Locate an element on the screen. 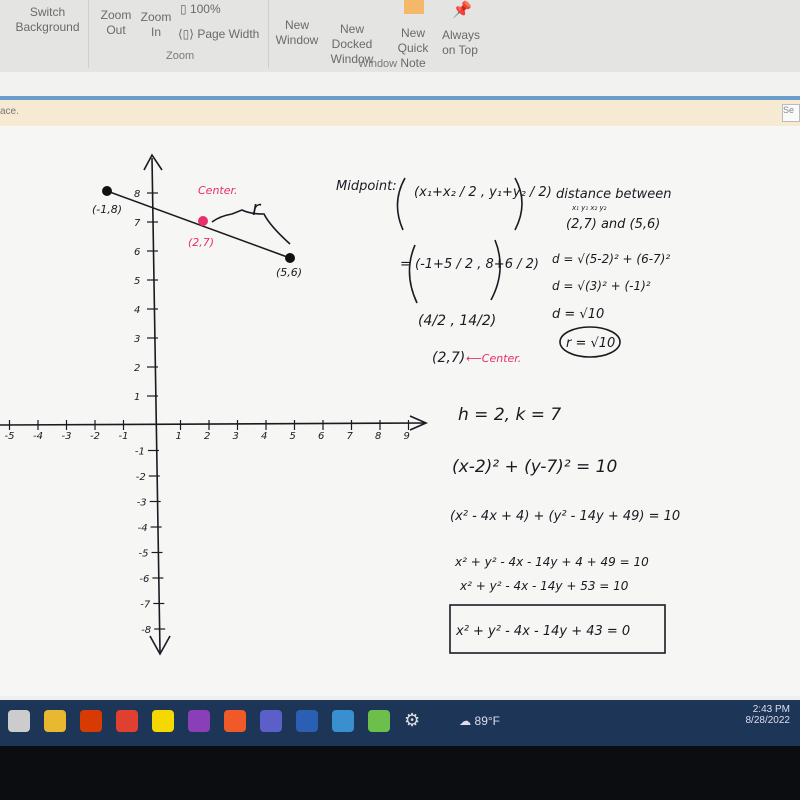  y-tick-label: 6 is located at coordinates (137, 252).